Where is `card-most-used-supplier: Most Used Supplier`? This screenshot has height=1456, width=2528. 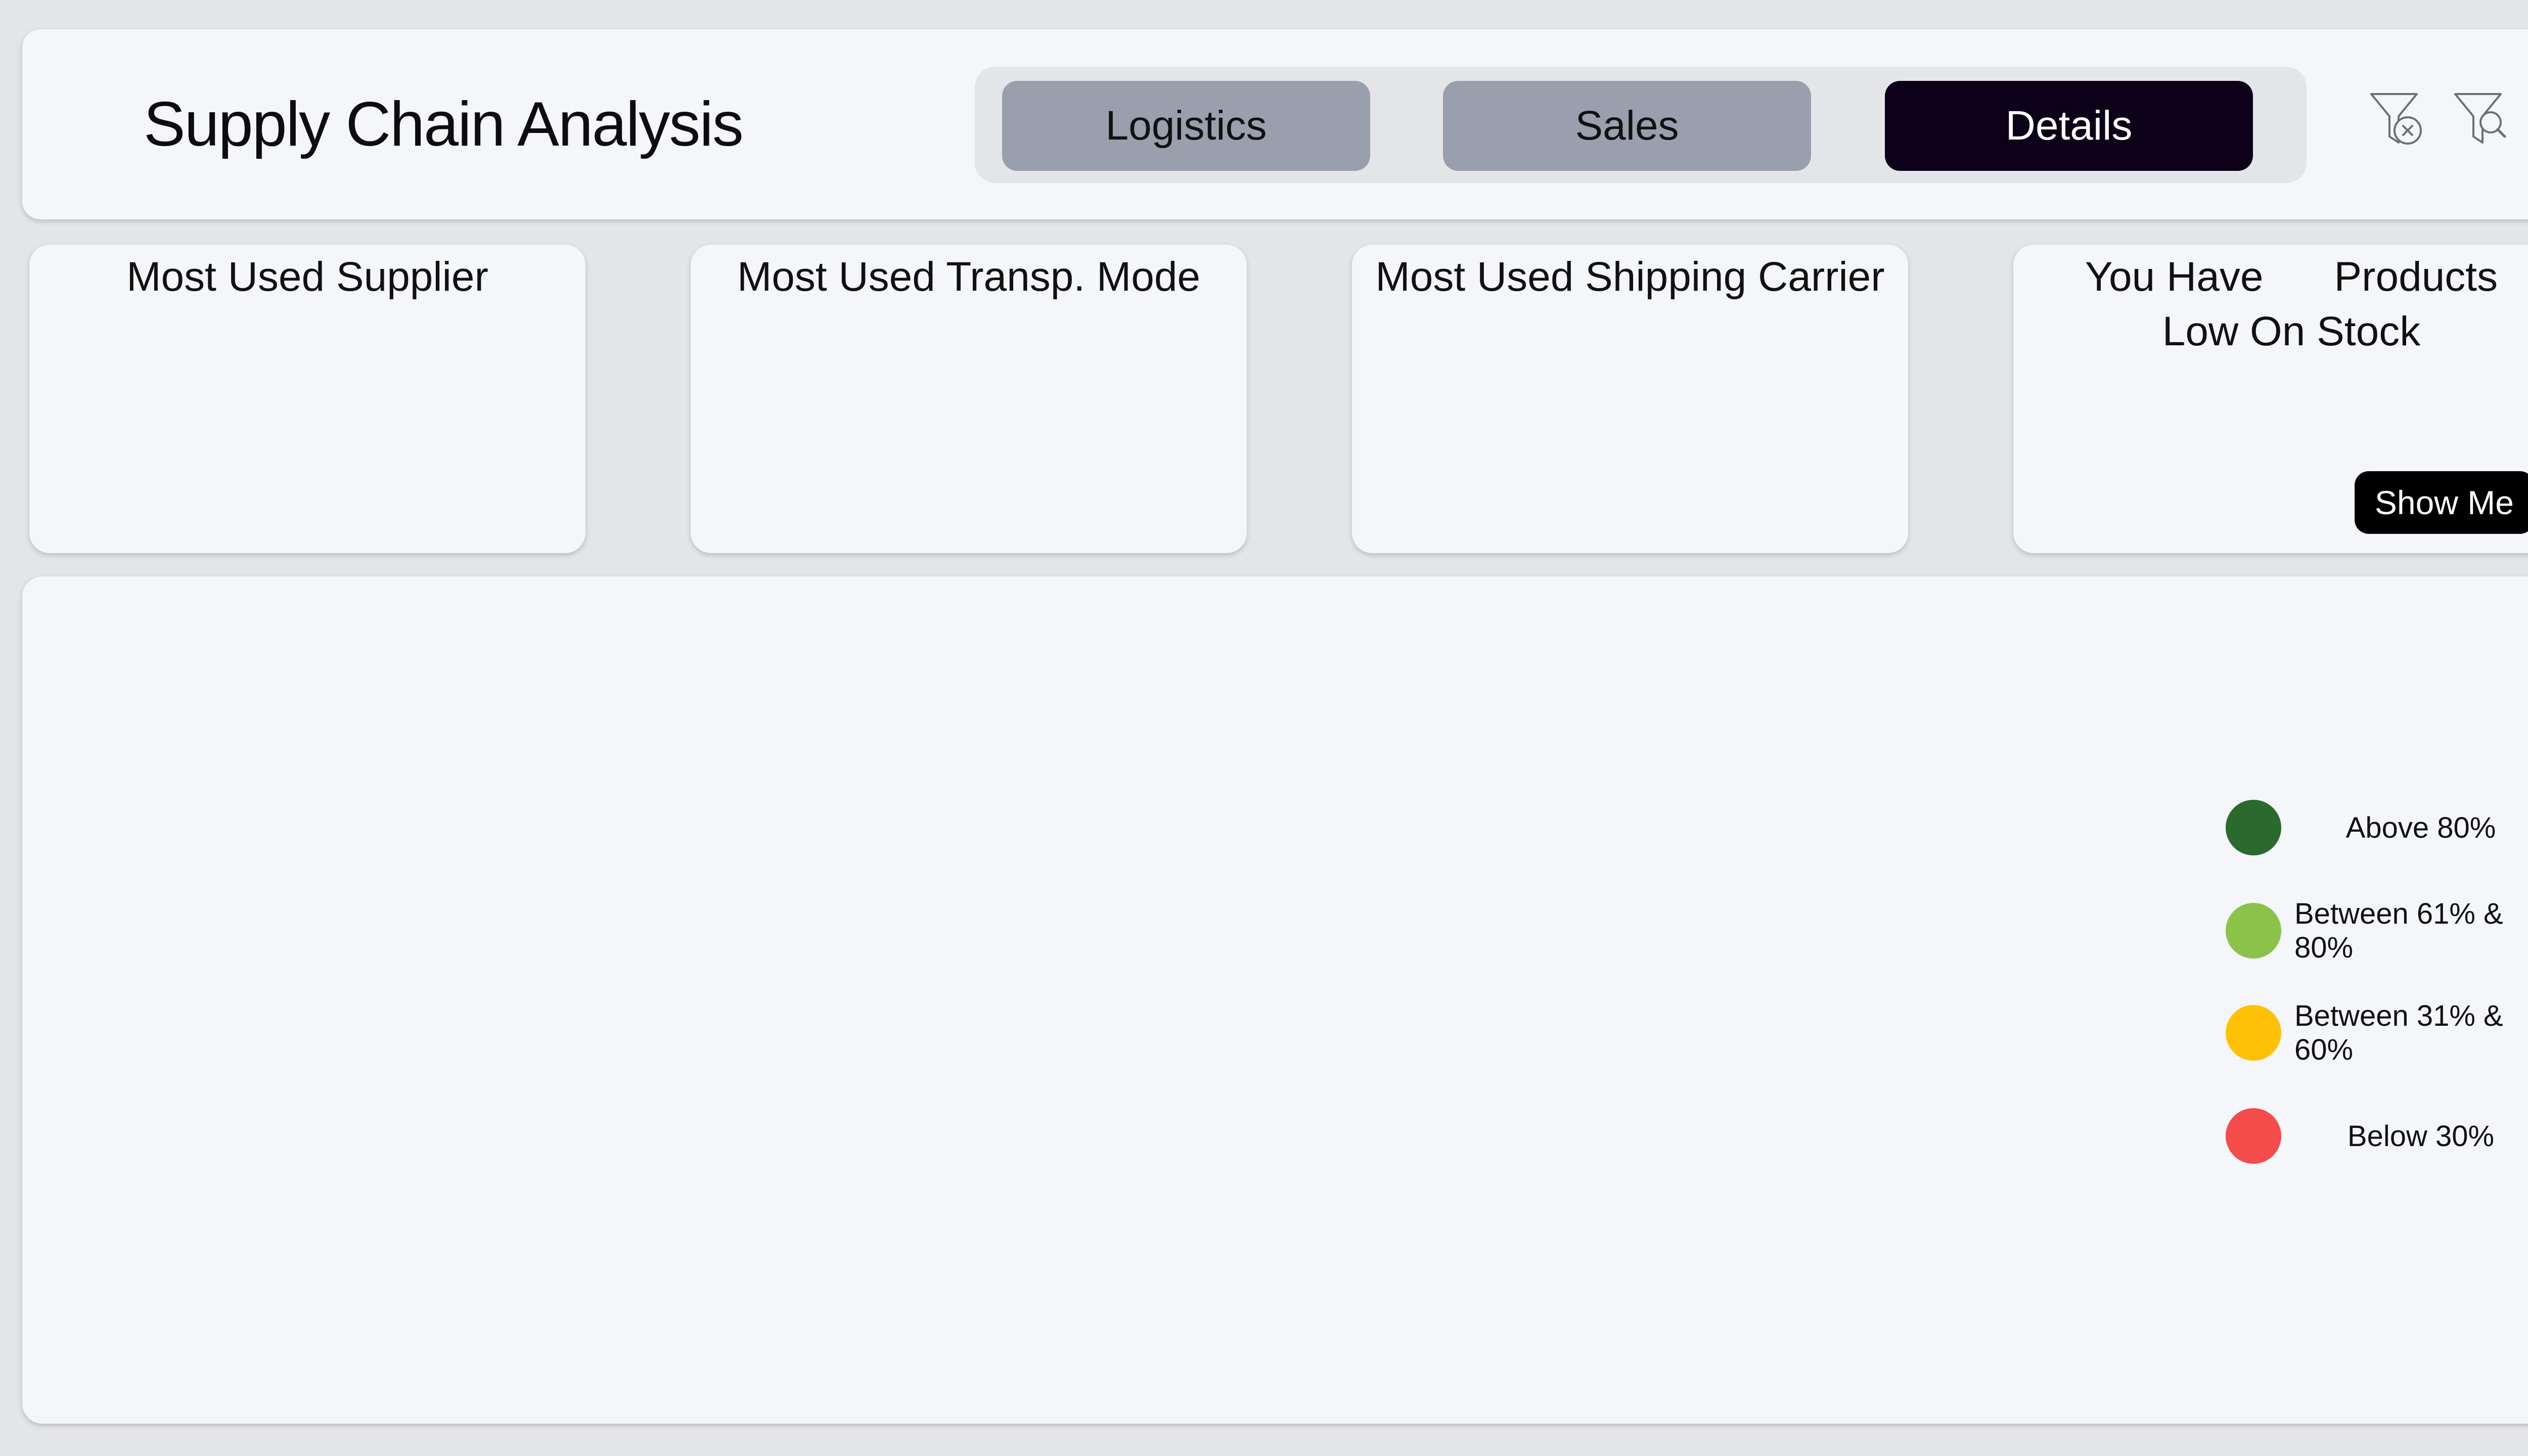 card-most-used-supplier: Most Used Supplier is located at coordinates (307, 399).